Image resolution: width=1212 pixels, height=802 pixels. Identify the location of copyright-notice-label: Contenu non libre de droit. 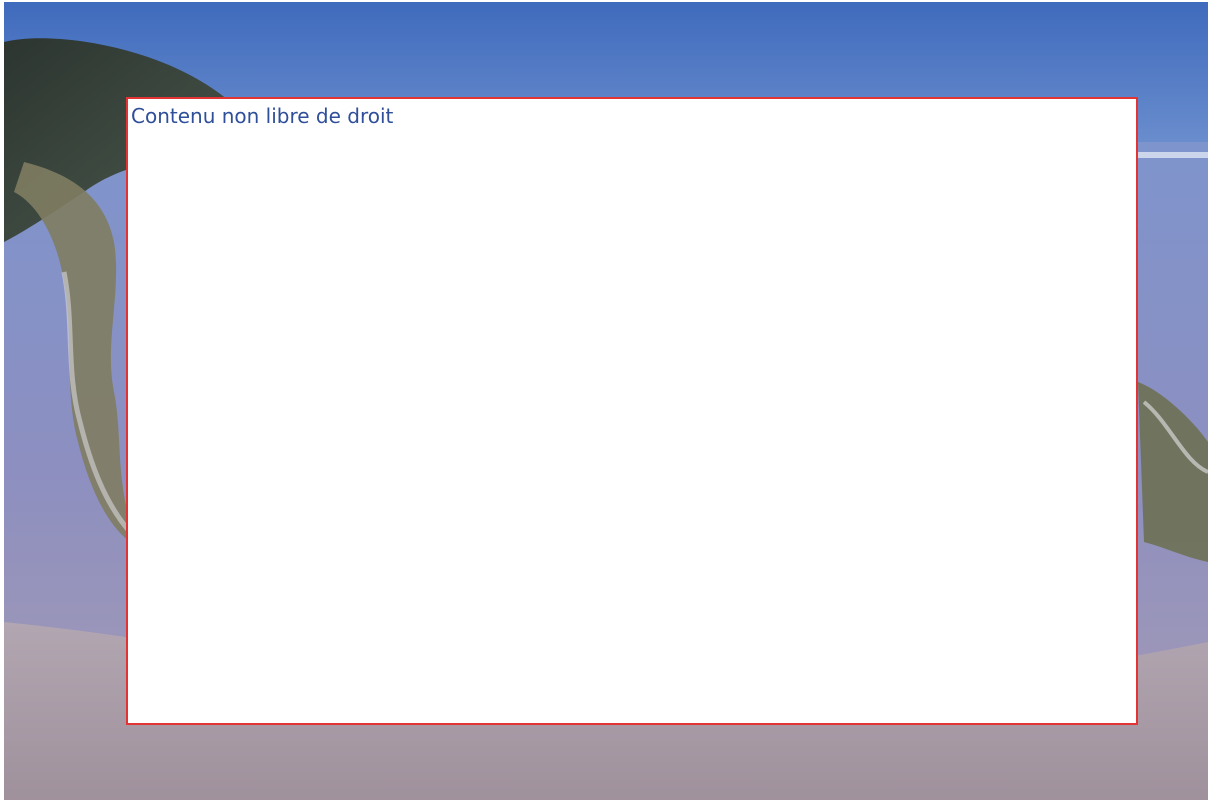
(262, 116).